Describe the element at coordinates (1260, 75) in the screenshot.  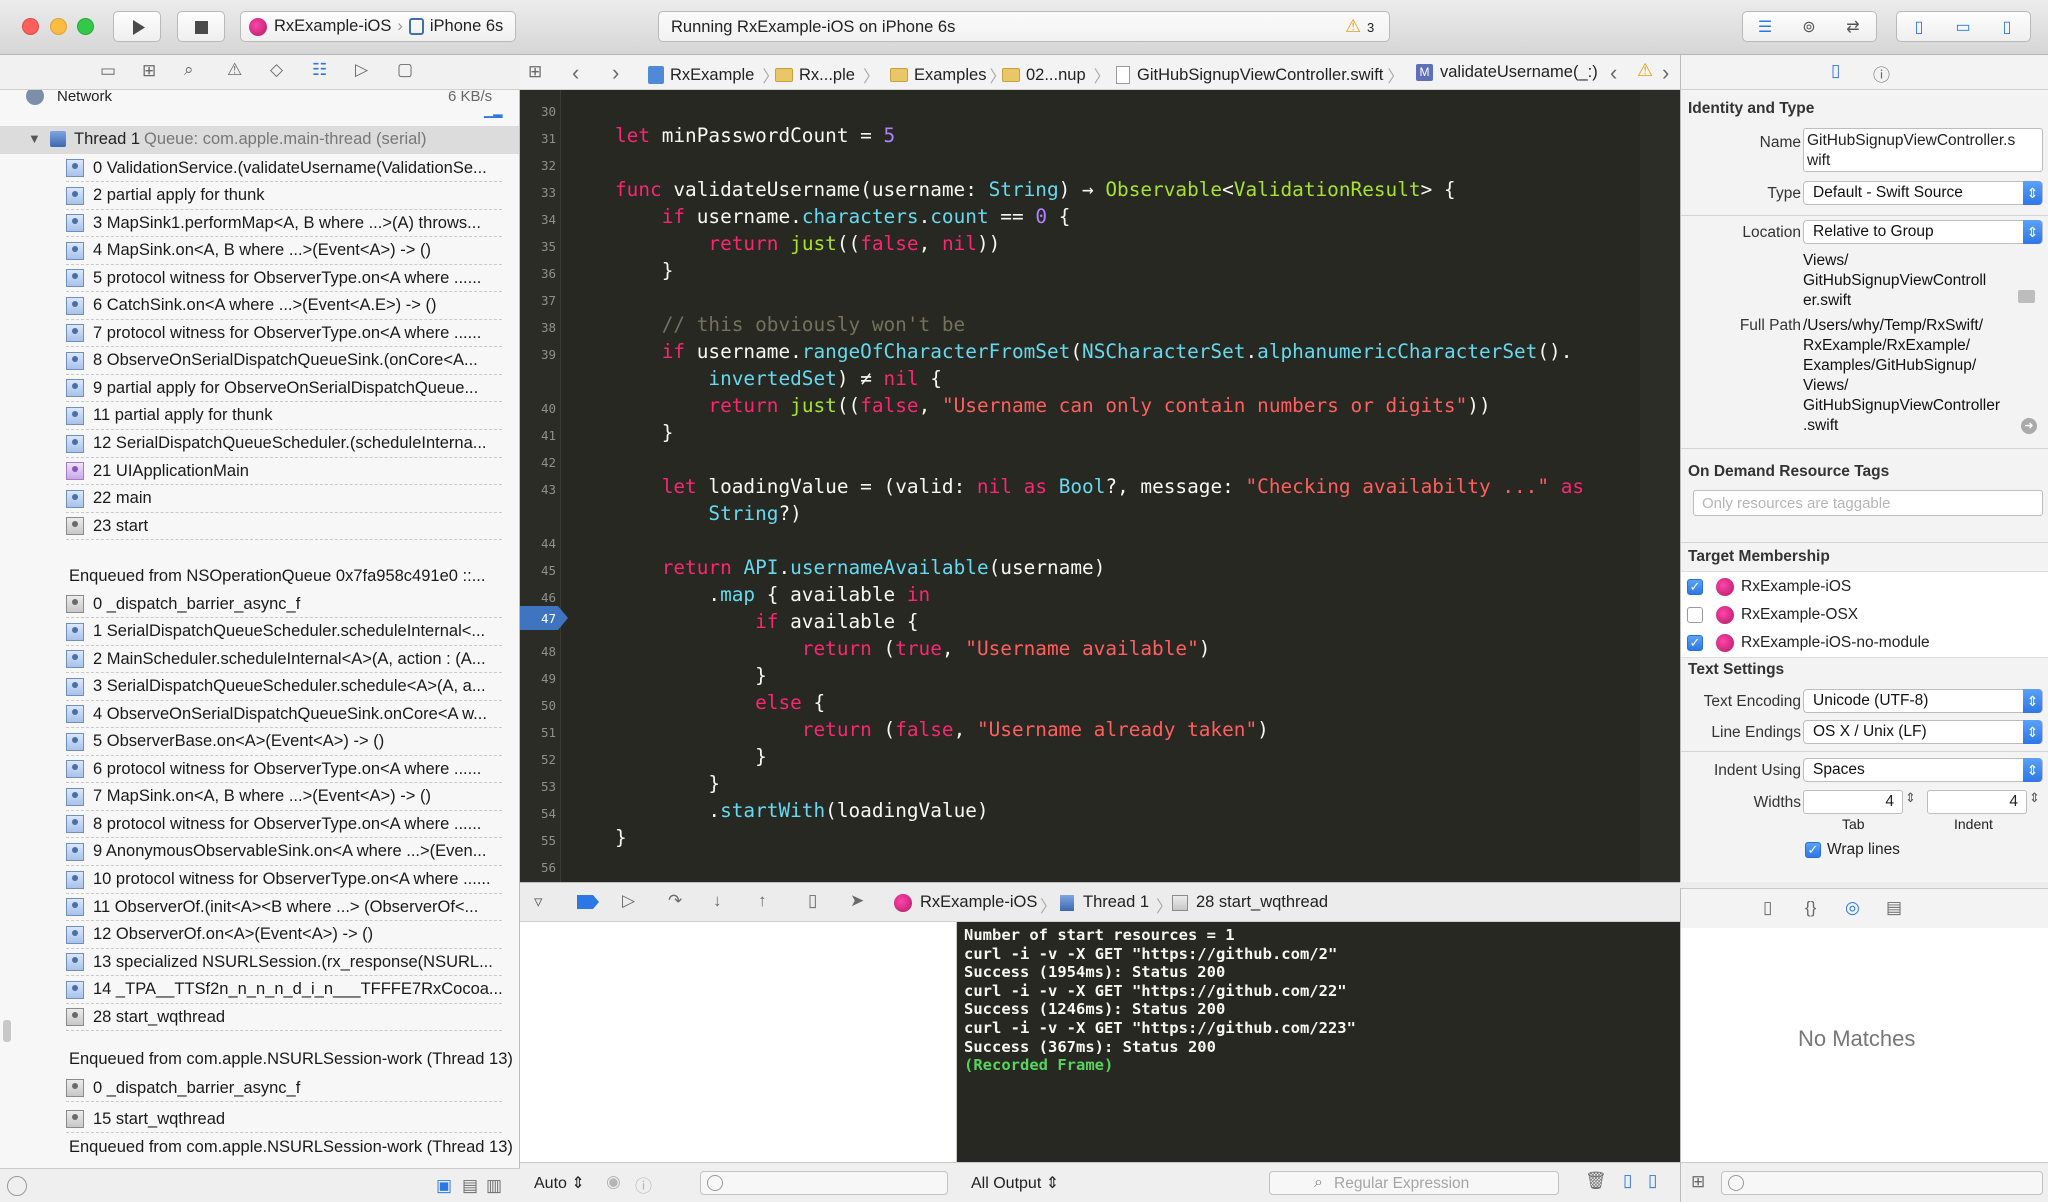
I see `crumb-file: GitHubSignupViewController.swift 〉` at that location.